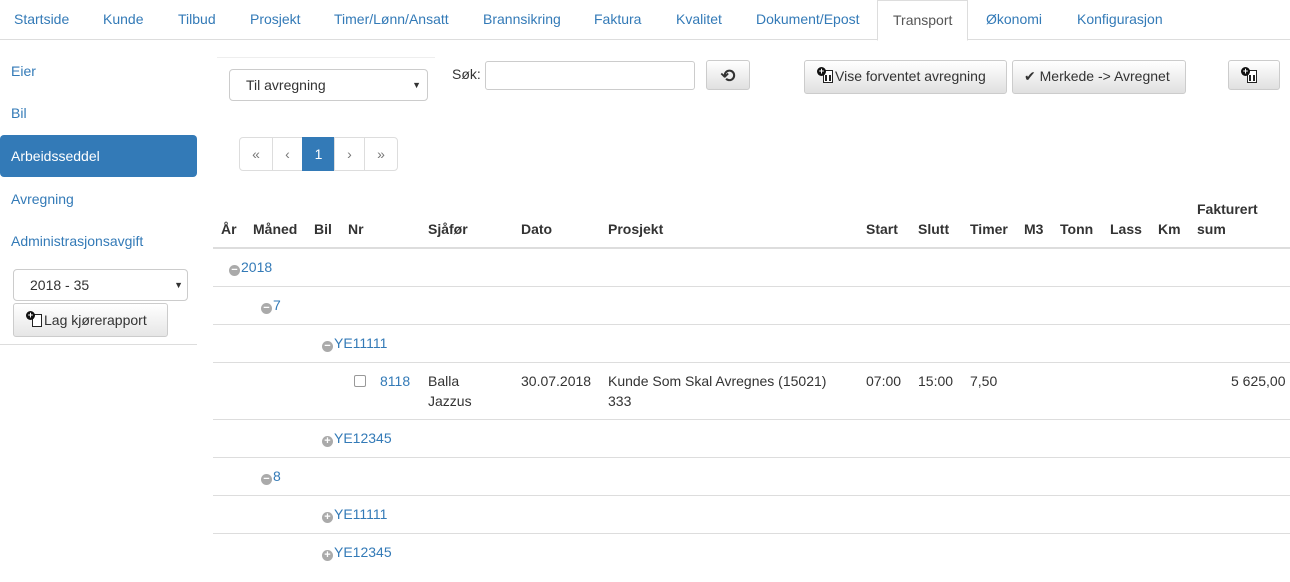  What do you see at coordinates (884, 381) in the screenshot?
I see `row-start: 07:00` at bounding box center [884, 381].